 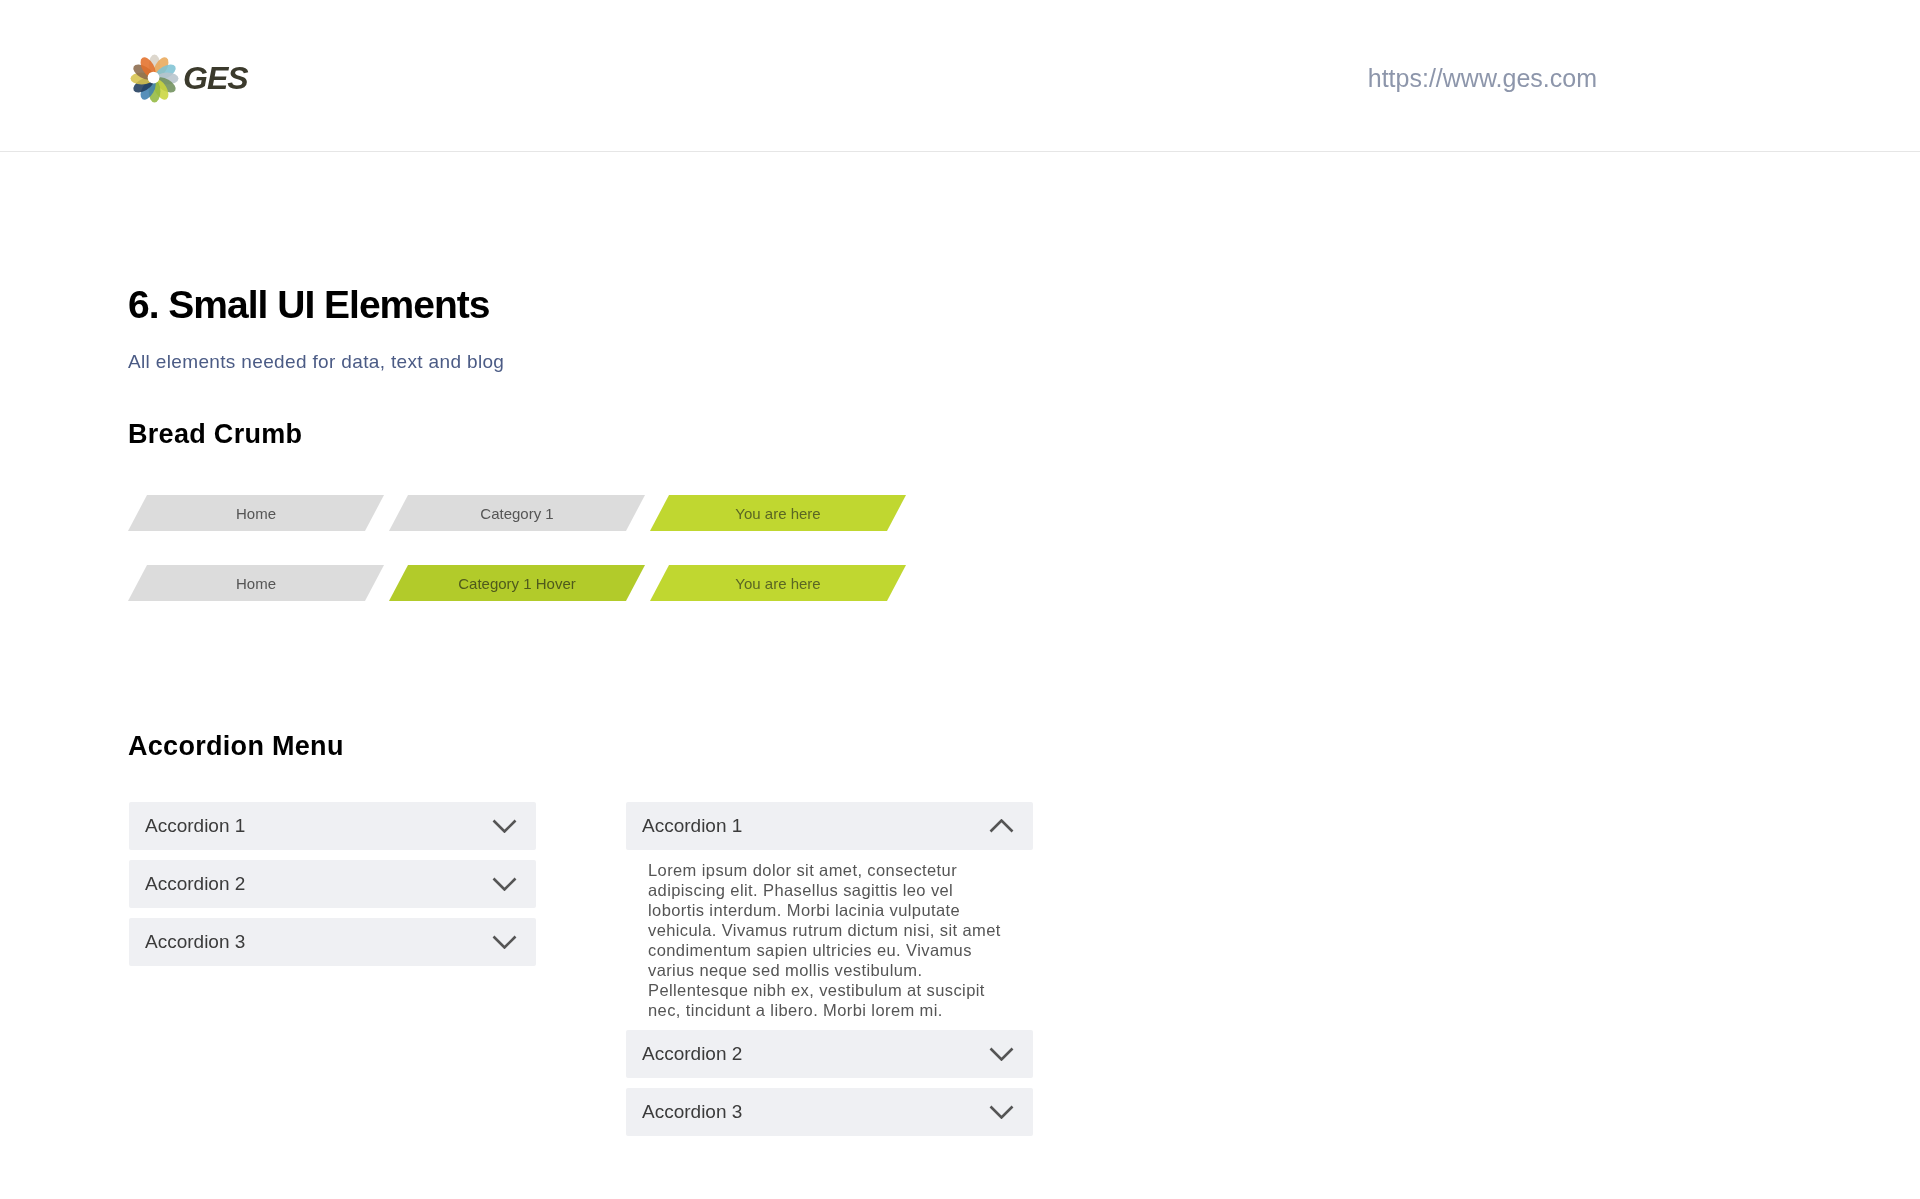 I want to click on logo-text: GES, so click(x=215, y=78).